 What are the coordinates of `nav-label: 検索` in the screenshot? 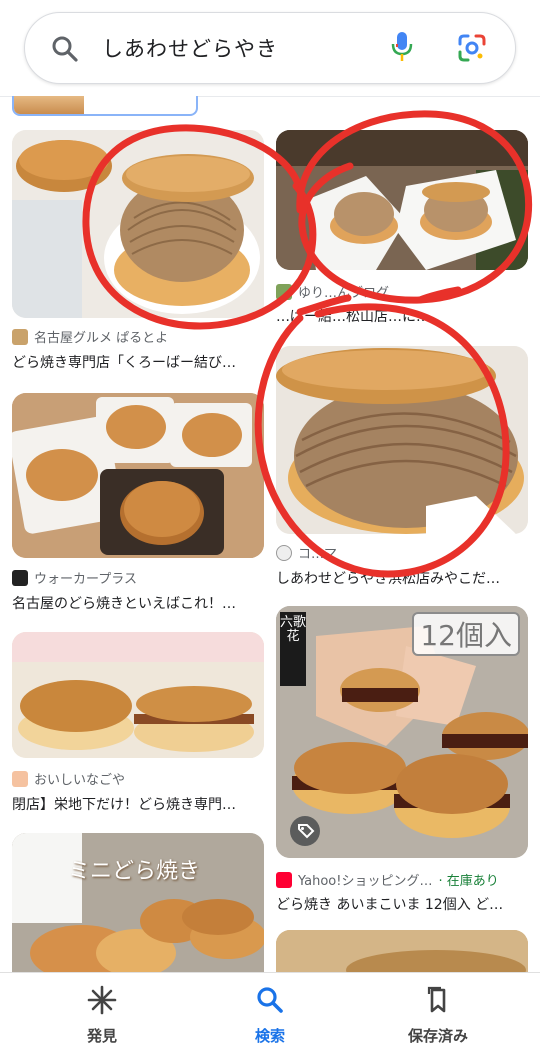 It's located at (269, 1036).